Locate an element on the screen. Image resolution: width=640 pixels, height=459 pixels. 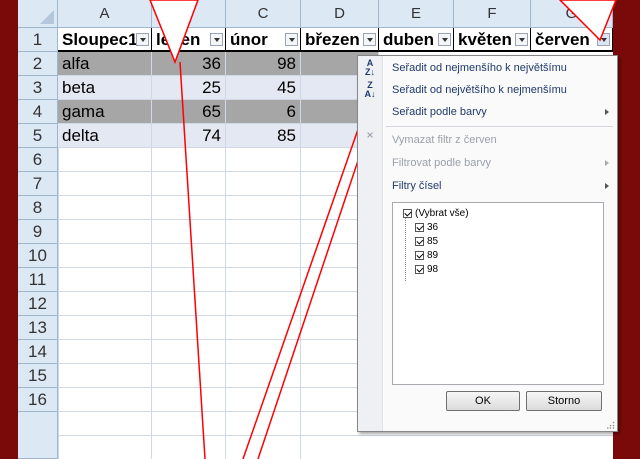
select-all-corner is located at coordinates (38, 14).